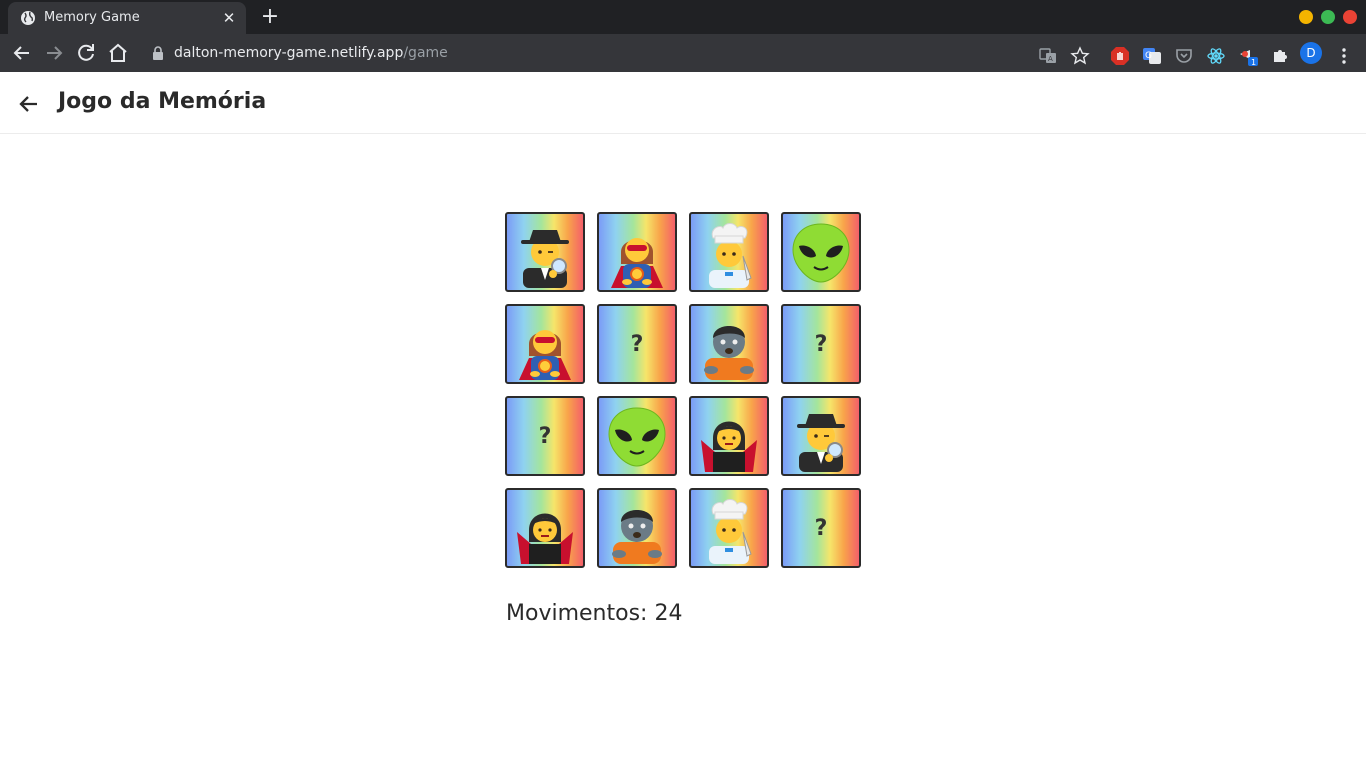  What do you see at coordinates (668, 613) in the screenshot?
I see `moves-count: 24` at bounding box center [668, 613].